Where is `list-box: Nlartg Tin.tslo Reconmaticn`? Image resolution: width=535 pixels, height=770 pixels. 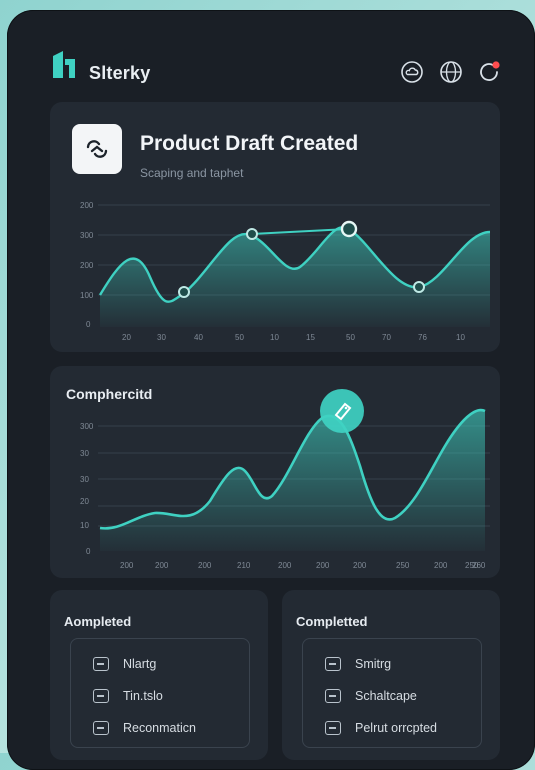
list-box: Nlartg Tin.tslo Reconmaticn is located at coordinates (160, 693).